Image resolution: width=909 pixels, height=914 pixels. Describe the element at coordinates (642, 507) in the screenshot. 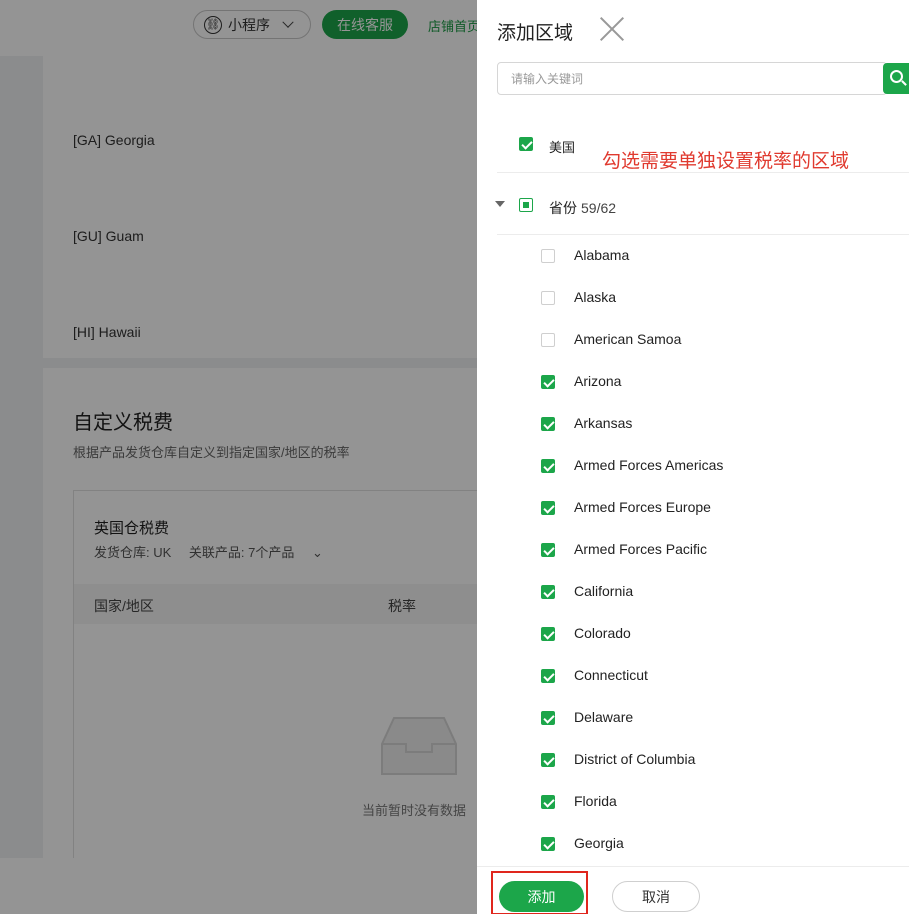

I see `state-name: Armed Forces Europe` at that location.